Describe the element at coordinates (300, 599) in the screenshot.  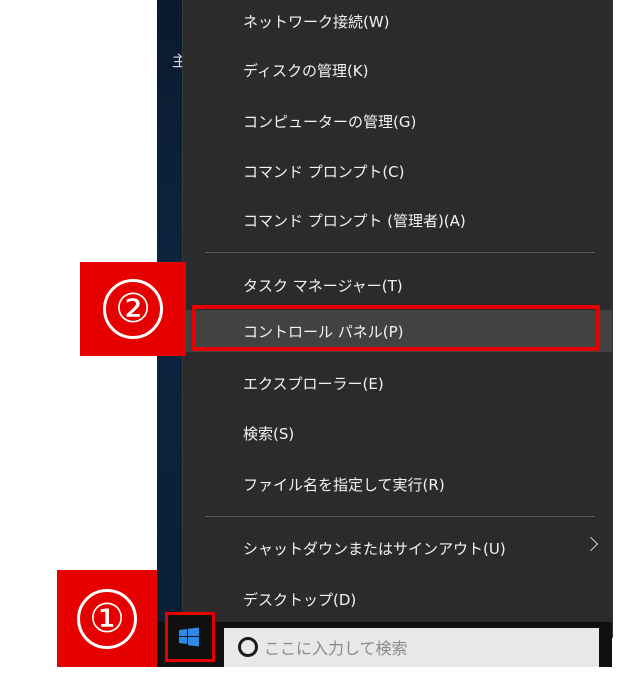
I see `menu-item-label: デスクトップ(D)` at that location.